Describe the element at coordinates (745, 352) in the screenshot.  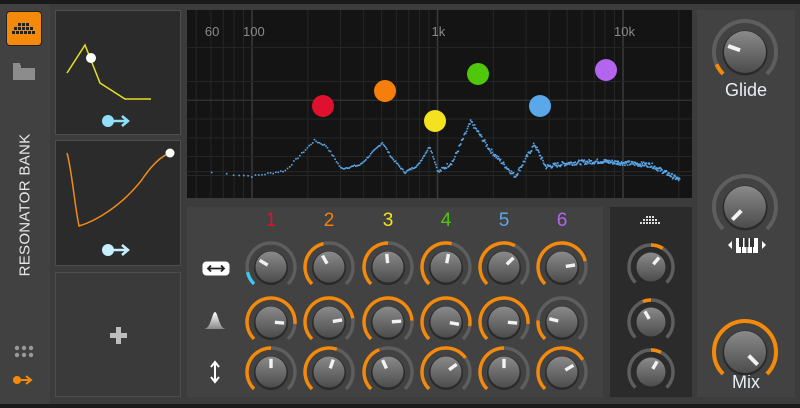
I see `mix-knob` at that location.